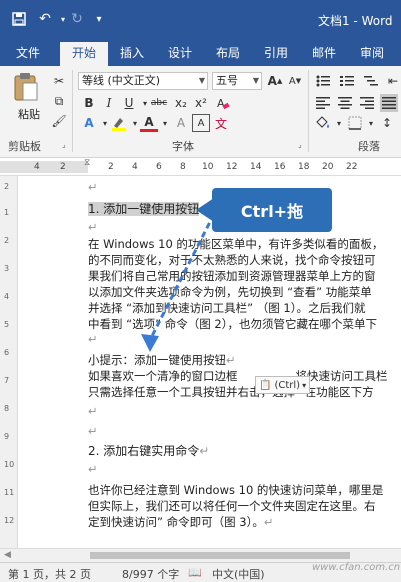  What do you see at coordinates (159, 103) in the screenshot?
I see `strikethrough-button: abc` at bounding box center [159, 103].